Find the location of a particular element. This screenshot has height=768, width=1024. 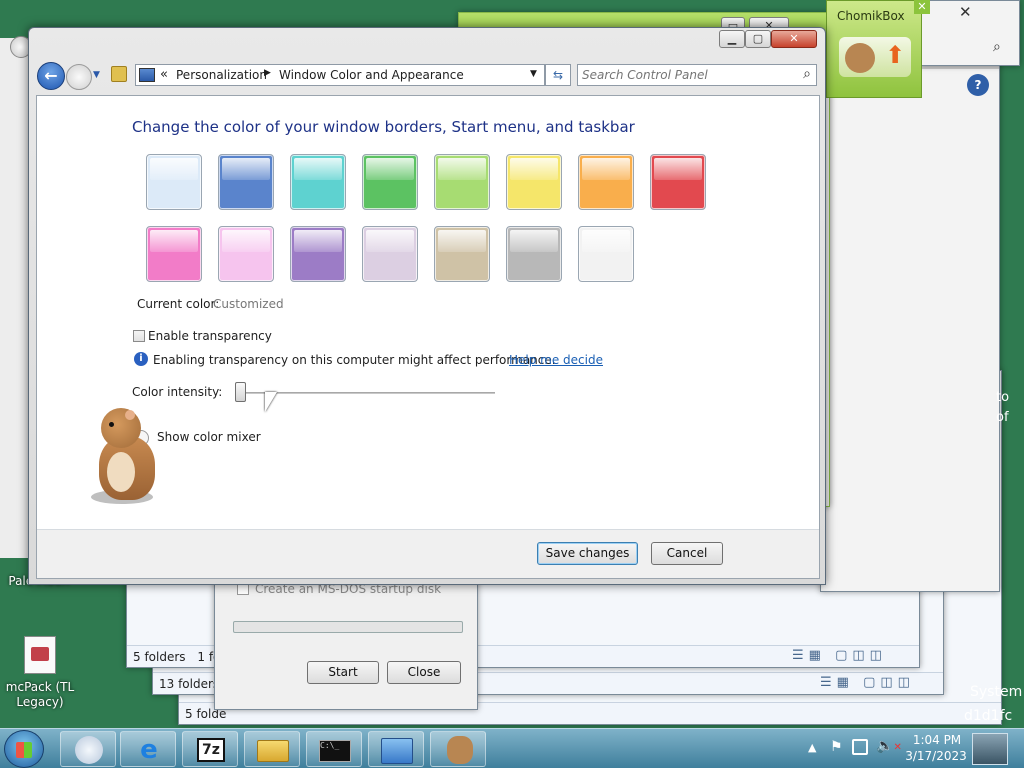

intensity-slider-thumb is located at coordinates (240, 392).